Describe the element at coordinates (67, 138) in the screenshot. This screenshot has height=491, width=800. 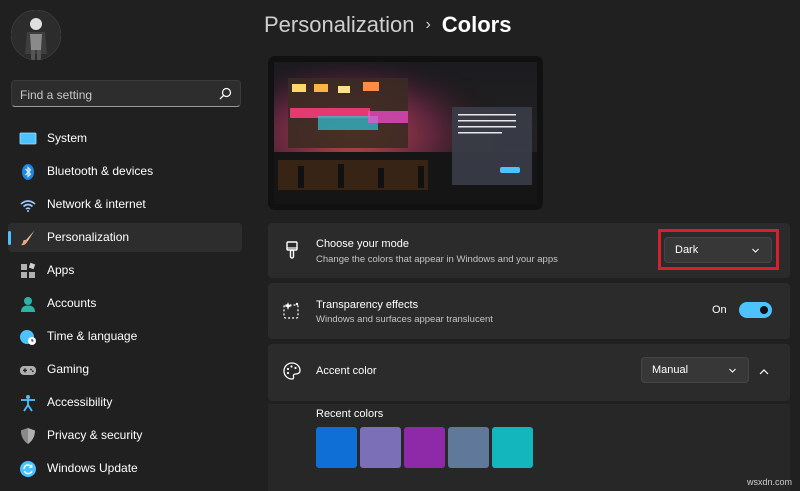
I see `sidebar-item-label: System` at that location.